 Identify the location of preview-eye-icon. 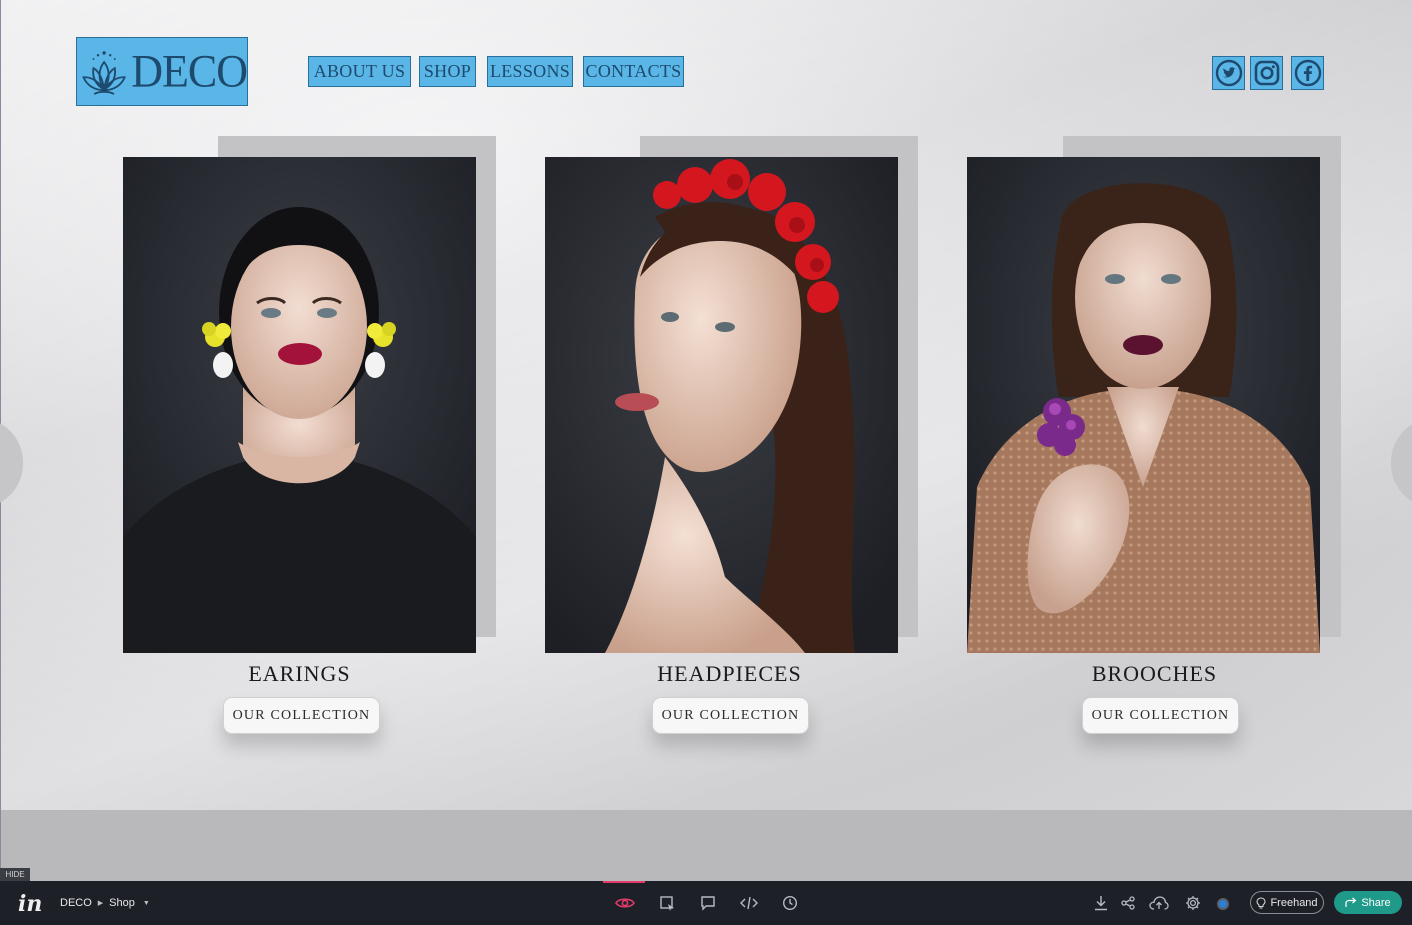
(625, 903).